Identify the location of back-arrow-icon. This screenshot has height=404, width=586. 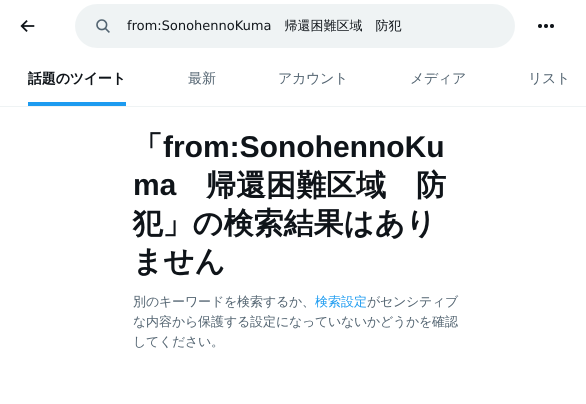
(28, 26).